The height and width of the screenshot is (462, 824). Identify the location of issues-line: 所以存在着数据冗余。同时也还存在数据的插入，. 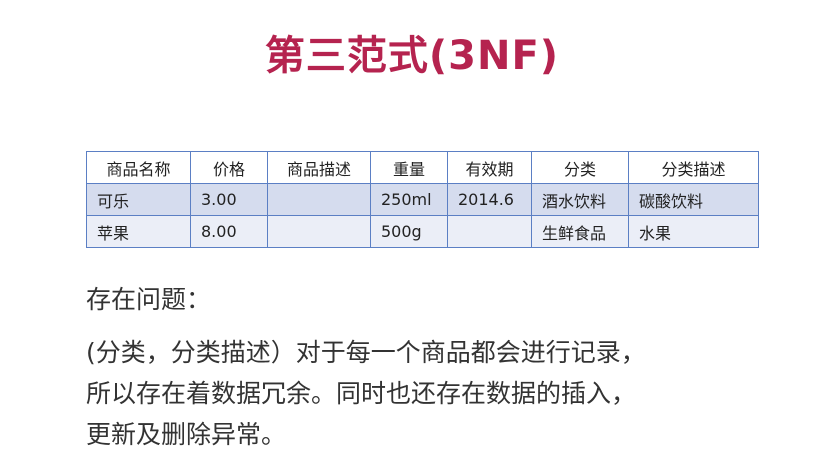
(361, 393).